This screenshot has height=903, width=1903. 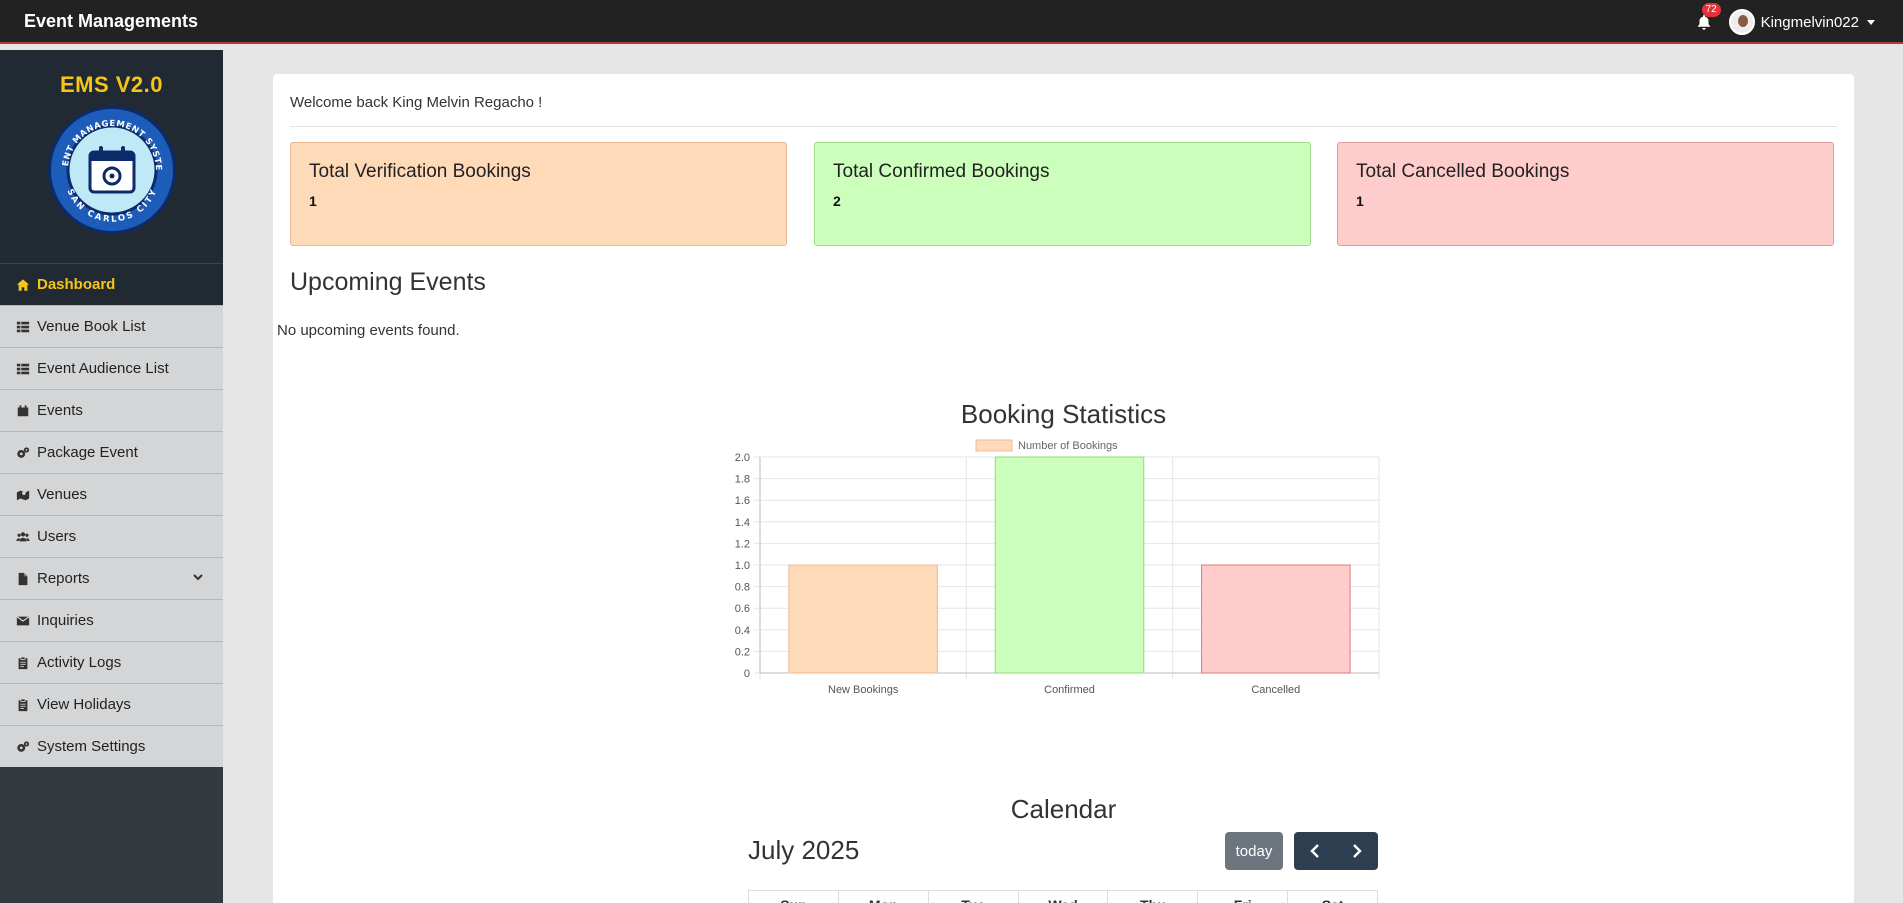 I want to click on calendar-weekday-header: Sun Mon Tue Wed Thu Fri Sat, so click(x=1063, y=896).